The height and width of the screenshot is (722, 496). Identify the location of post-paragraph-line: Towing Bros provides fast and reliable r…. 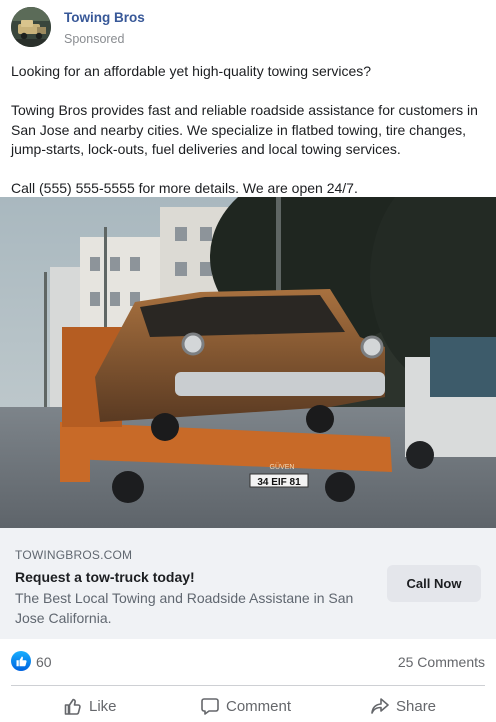
(244, 110).